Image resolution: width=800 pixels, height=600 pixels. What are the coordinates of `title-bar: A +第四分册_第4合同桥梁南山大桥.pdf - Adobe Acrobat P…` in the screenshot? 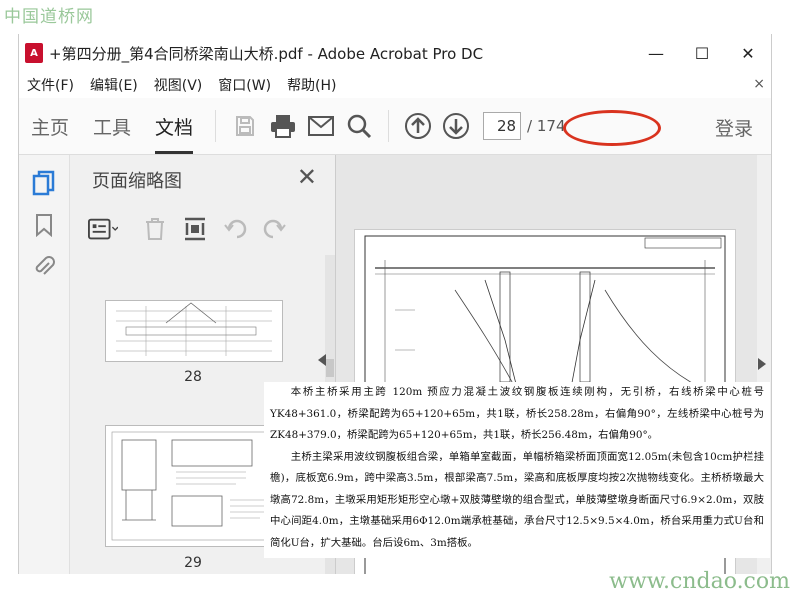 It's located at (395, 53).